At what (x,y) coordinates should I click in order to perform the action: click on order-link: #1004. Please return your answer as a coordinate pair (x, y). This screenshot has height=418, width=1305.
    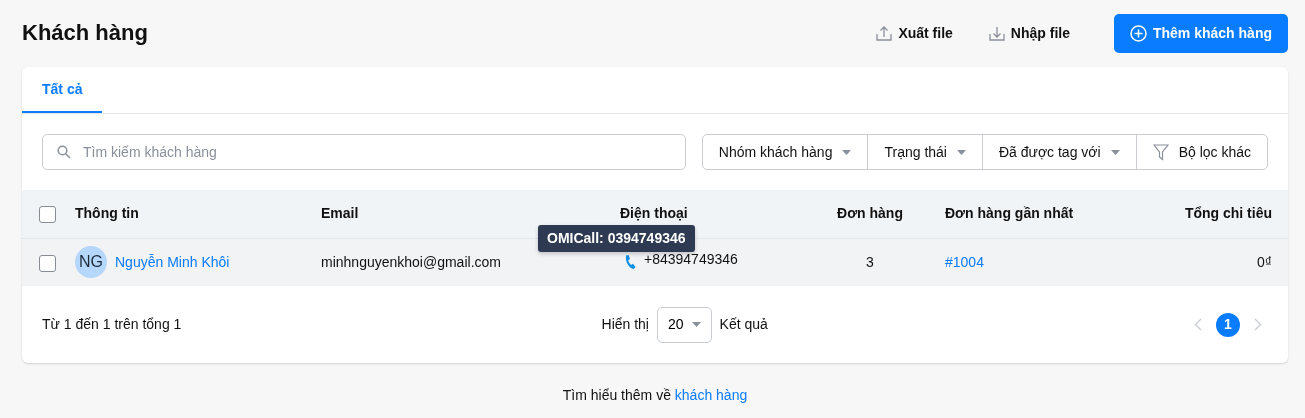
    Looking at the image, I should click on (964, 261).